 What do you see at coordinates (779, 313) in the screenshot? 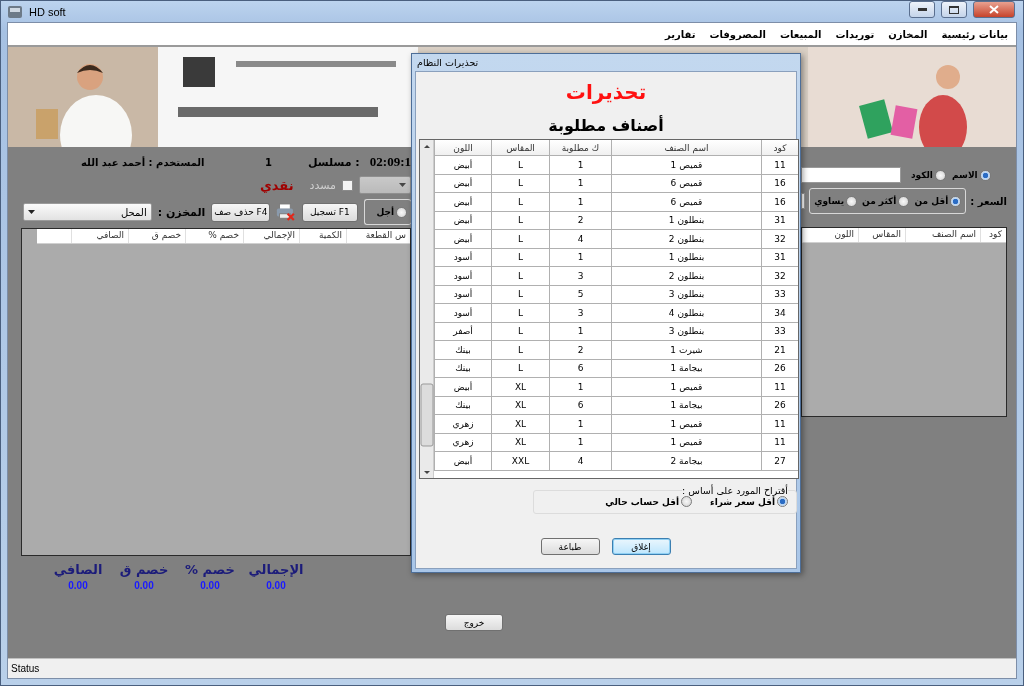
I see `table-cell: 34` at bounding box center [779, 313].